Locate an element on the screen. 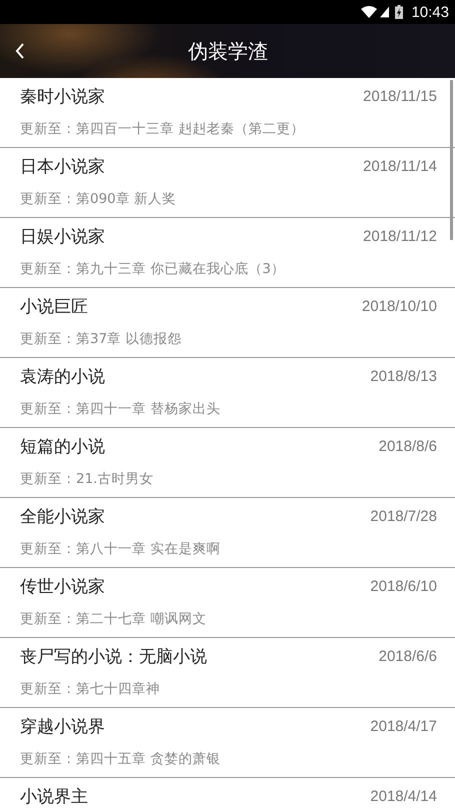  novel-item: 小说巨匠 2018/10/10 更新至：第37章 以德报怨 is located at coordinates (227, 323).